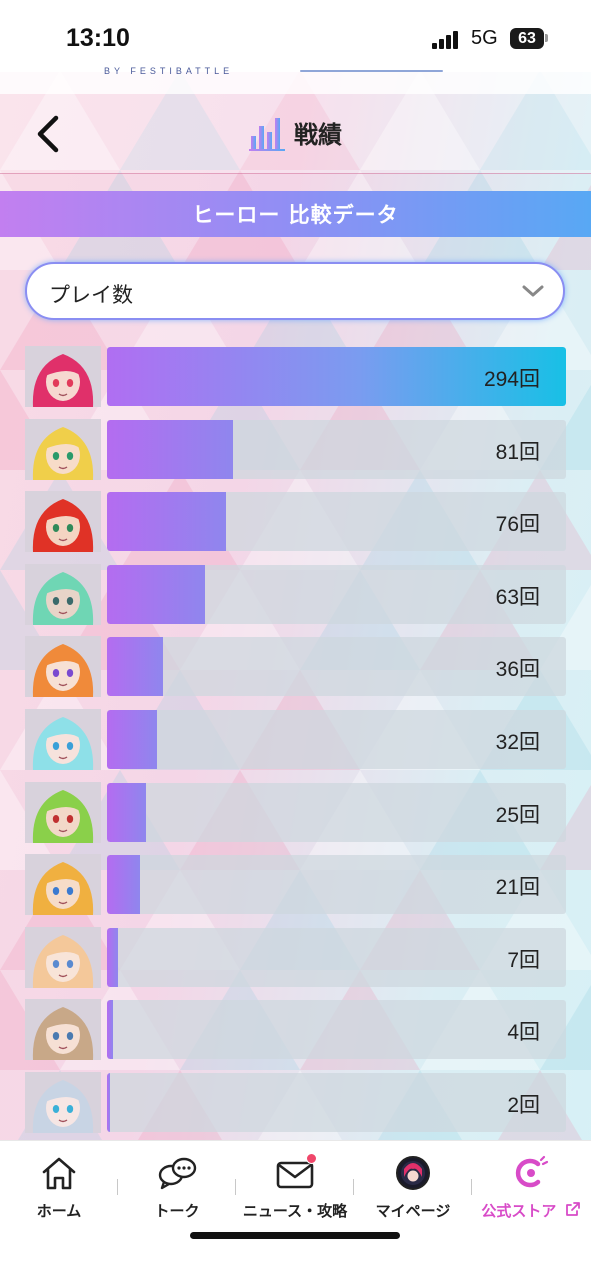 This screenshot has height=1280, width=591. What do you see at coordinates (517, 452) in the screenshot?
I see `play-count-label: 81回` at bounding box center [517, 452].